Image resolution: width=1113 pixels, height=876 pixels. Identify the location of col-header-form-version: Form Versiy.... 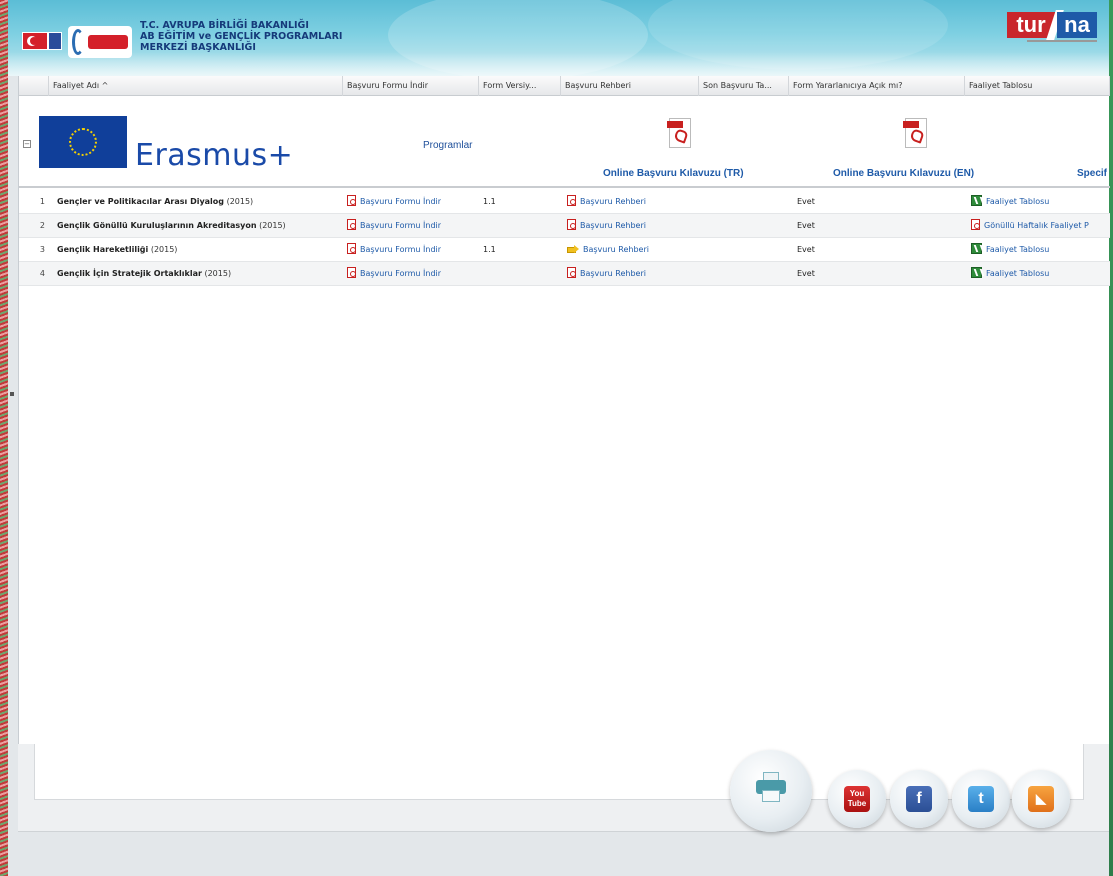
(520, 86).